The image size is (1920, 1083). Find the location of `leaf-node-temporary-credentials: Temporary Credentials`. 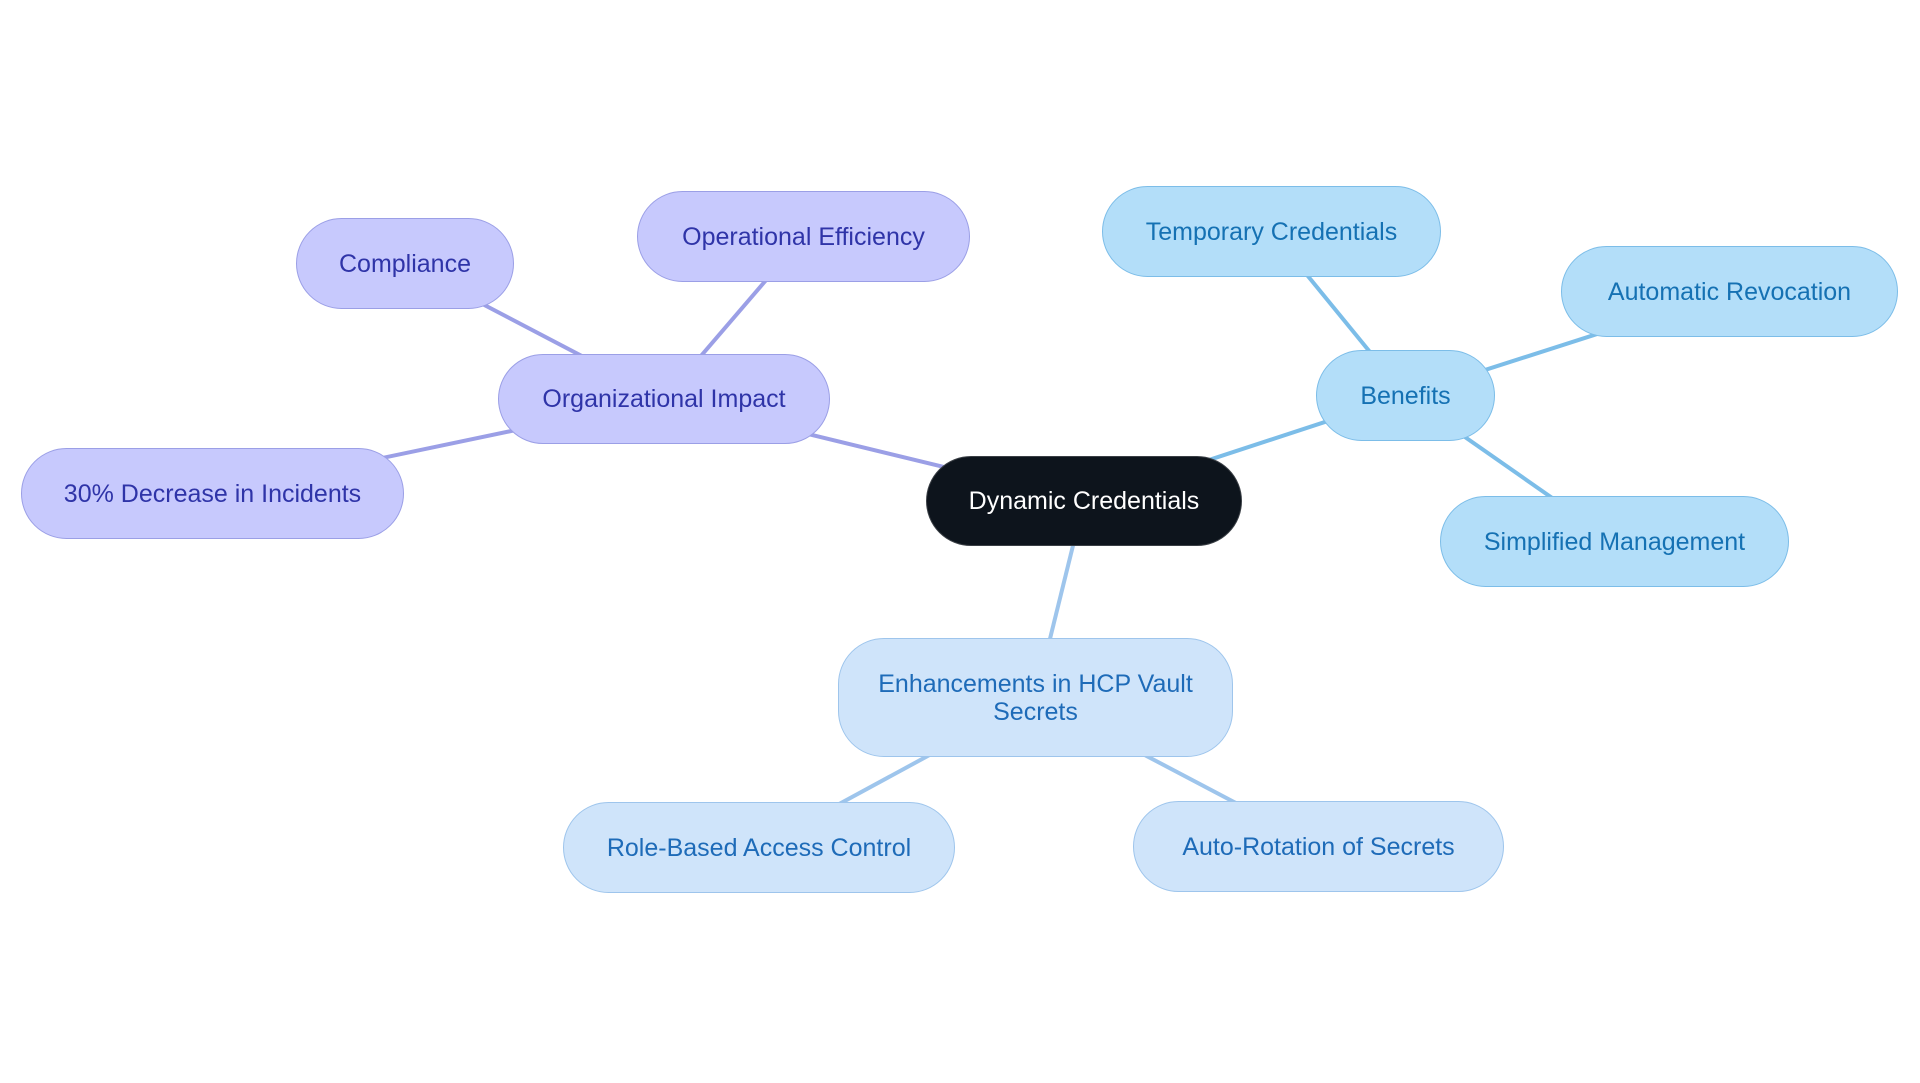

leaf-node-temporary-credentials: Temporary Credentials is located at coordinates (1271, 231).